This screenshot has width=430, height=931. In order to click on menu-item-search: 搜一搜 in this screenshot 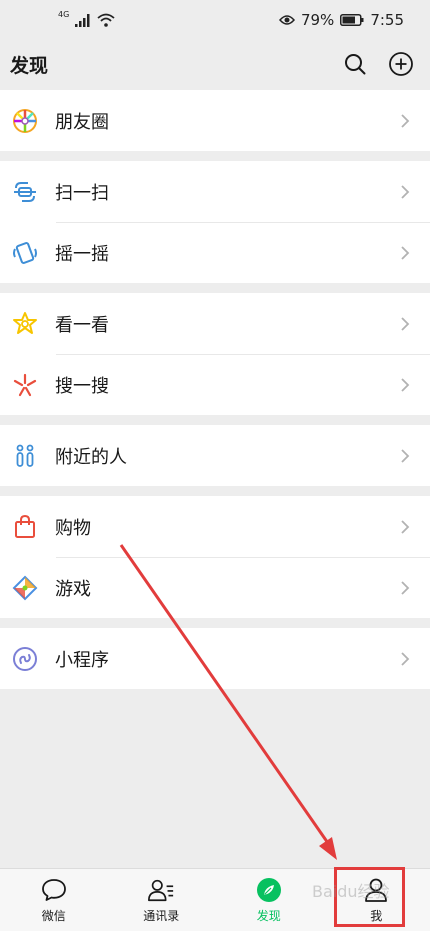, I will do `click(215, 384)`.